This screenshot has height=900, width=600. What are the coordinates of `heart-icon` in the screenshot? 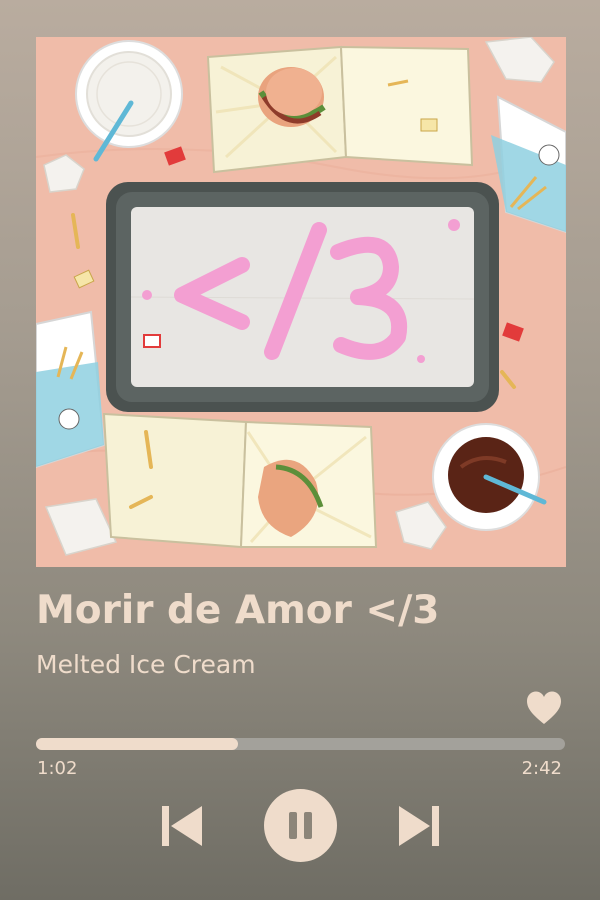 It's located at (544, 708).